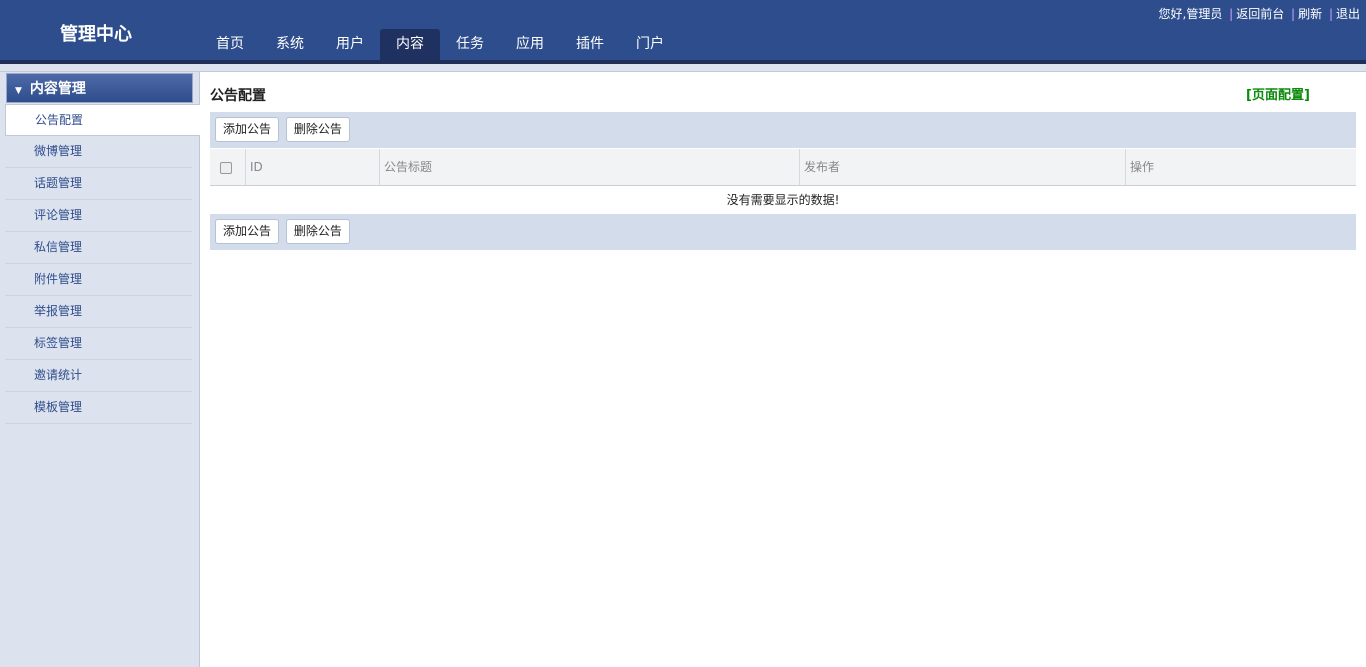  Describe the element at coordinates (230, 44) in the screenshot. I see `nav-home: 首页` at that location.